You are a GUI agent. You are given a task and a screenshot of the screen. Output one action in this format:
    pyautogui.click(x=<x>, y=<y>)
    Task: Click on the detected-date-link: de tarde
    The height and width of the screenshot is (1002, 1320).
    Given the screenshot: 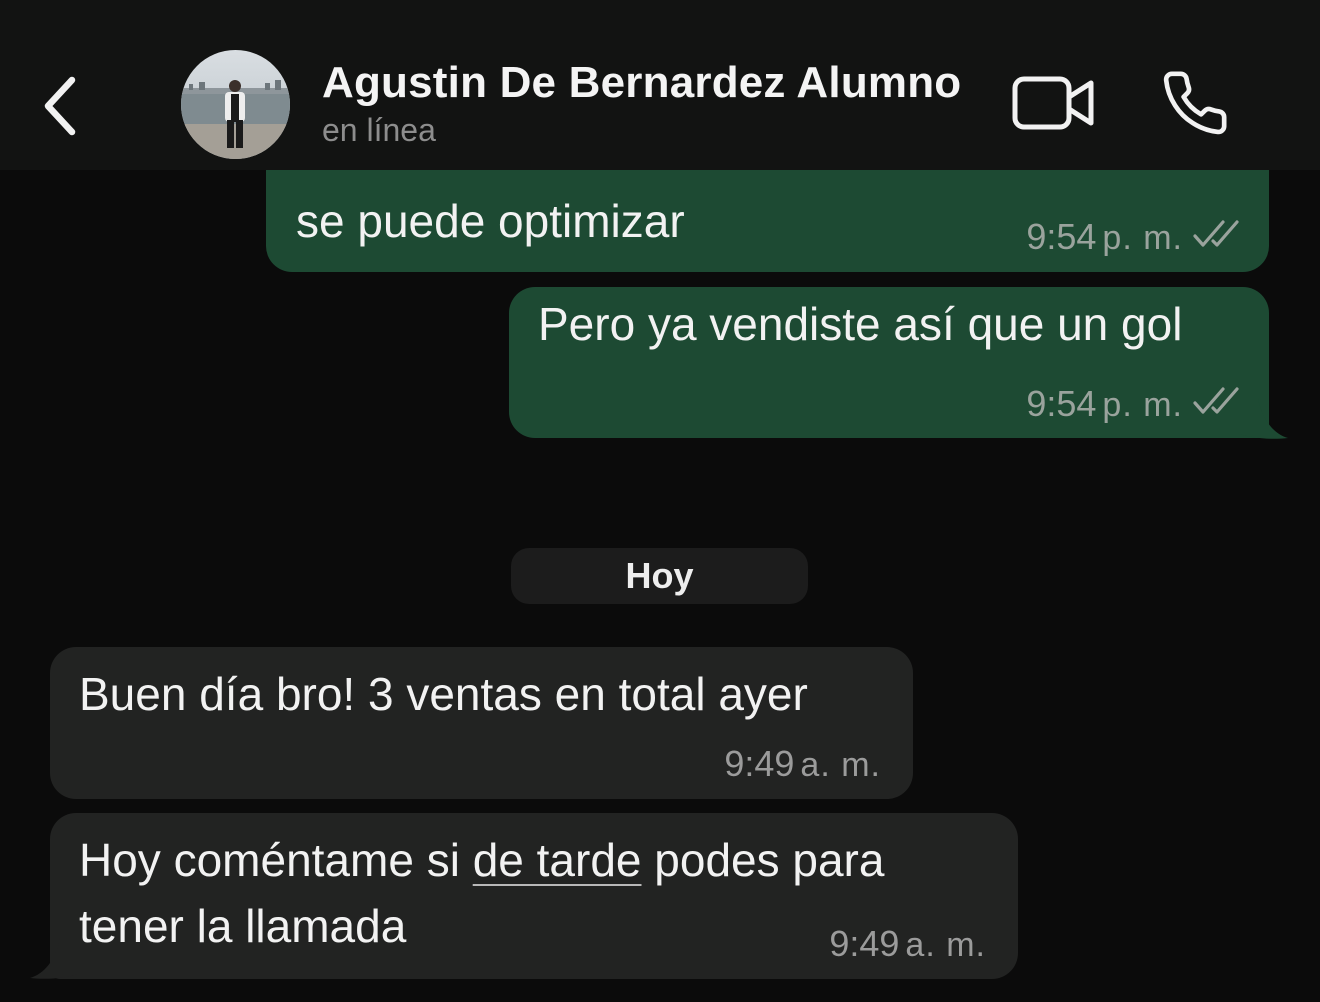 What is the action you would take?
    pyautogui.click(x=557, y=860)
    